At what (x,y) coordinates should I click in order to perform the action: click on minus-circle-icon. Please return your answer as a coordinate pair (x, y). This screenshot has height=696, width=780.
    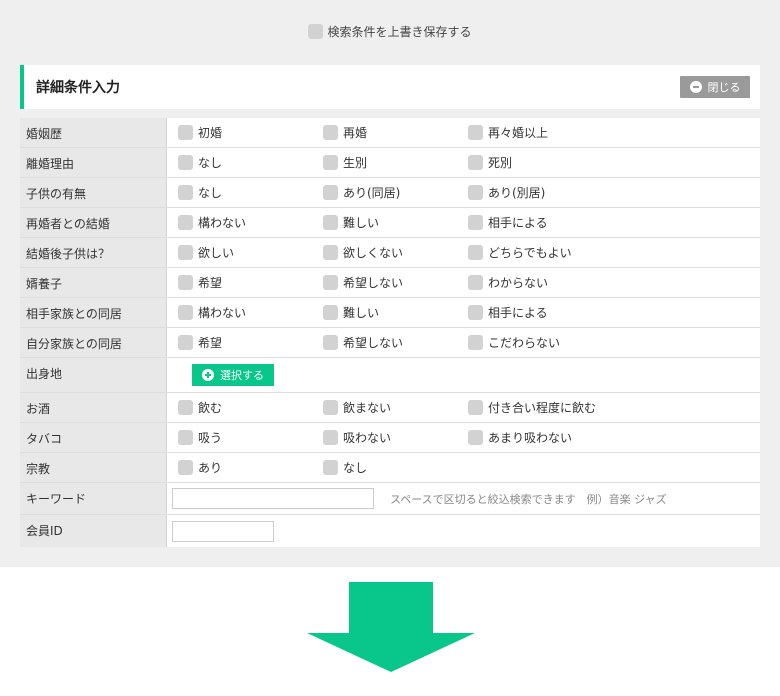
    Looking at the image, I should click on (695, 87).